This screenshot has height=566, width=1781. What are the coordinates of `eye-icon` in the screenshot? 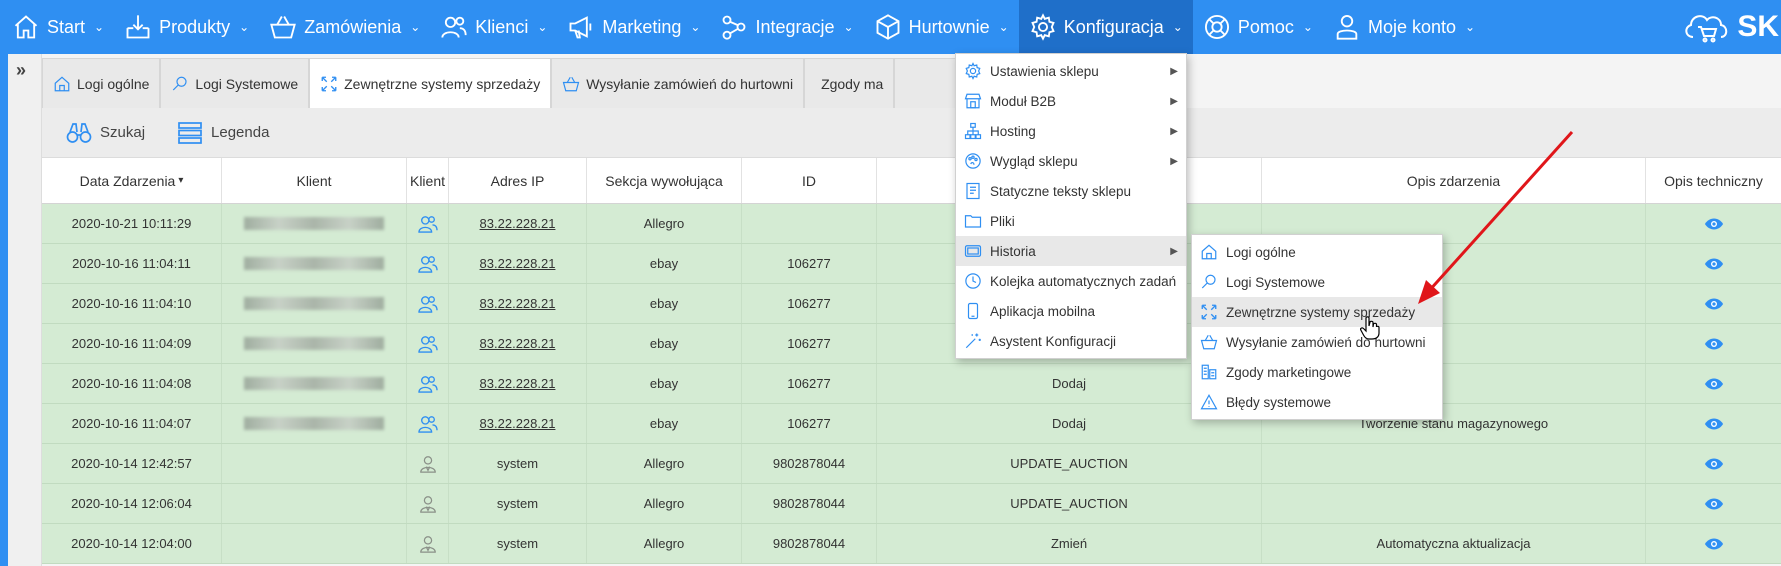 It's located at (1713, 503).